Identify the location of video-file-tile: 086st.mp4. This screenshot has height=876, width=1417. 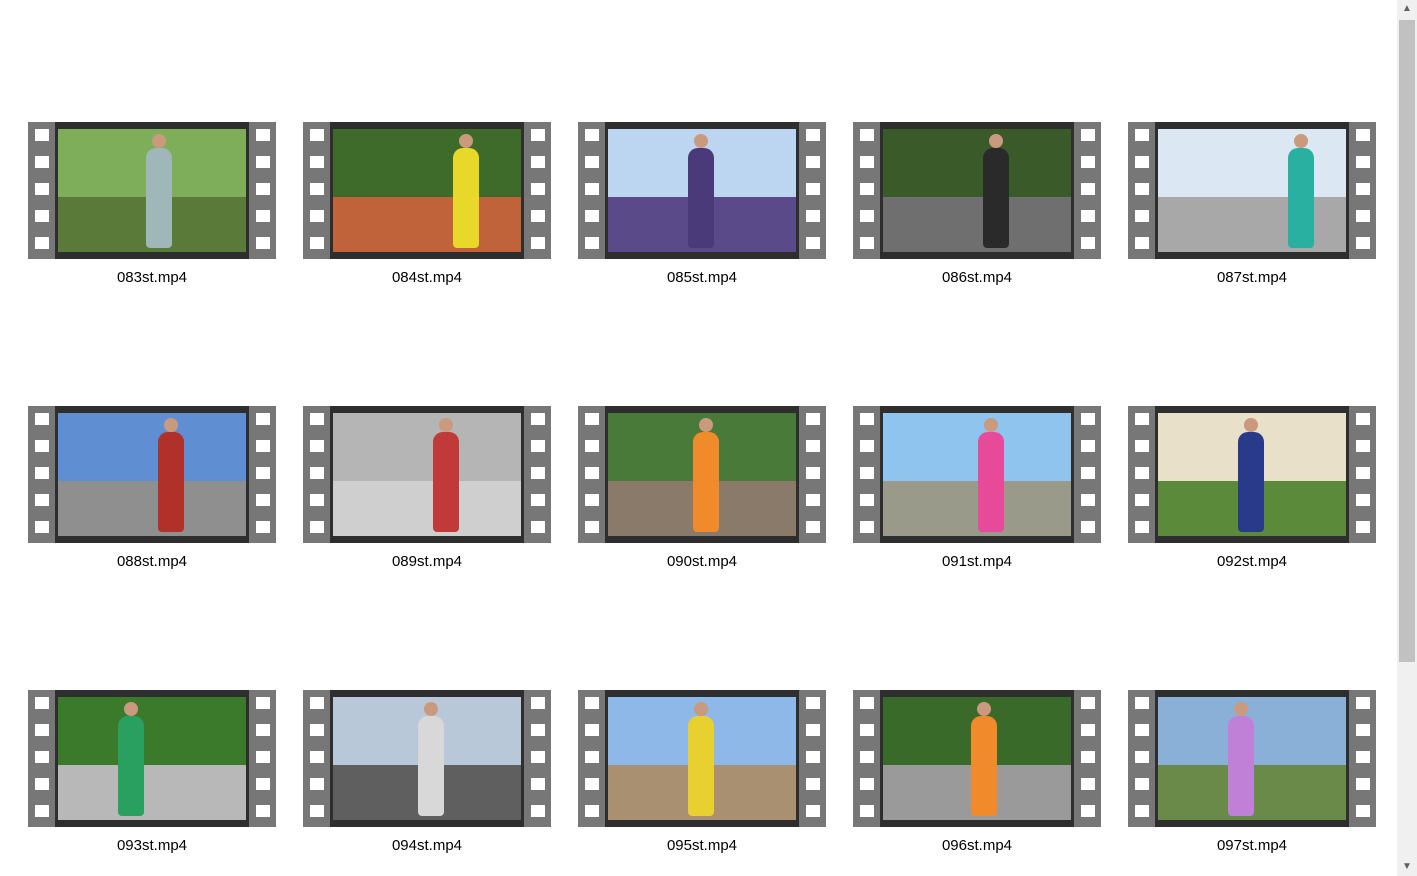
(977, 207).